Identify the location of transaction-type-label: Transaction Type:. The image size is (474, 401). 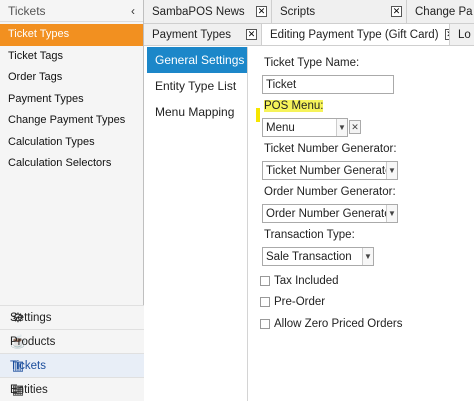
(309, 235).